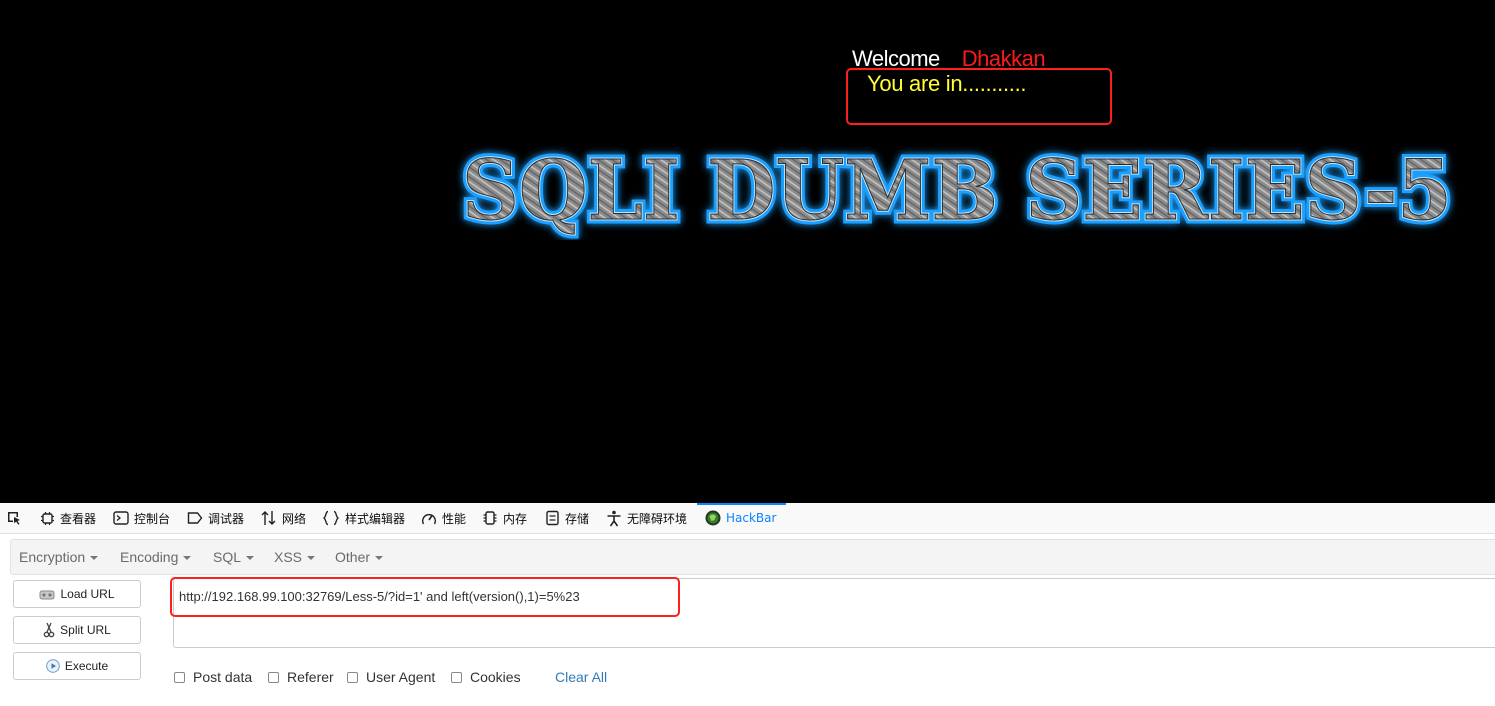 The image size is (1495, 706). Describe the element at coordinates (401, 677) in the screenshot. I see `option-label: User Agent` at that location.